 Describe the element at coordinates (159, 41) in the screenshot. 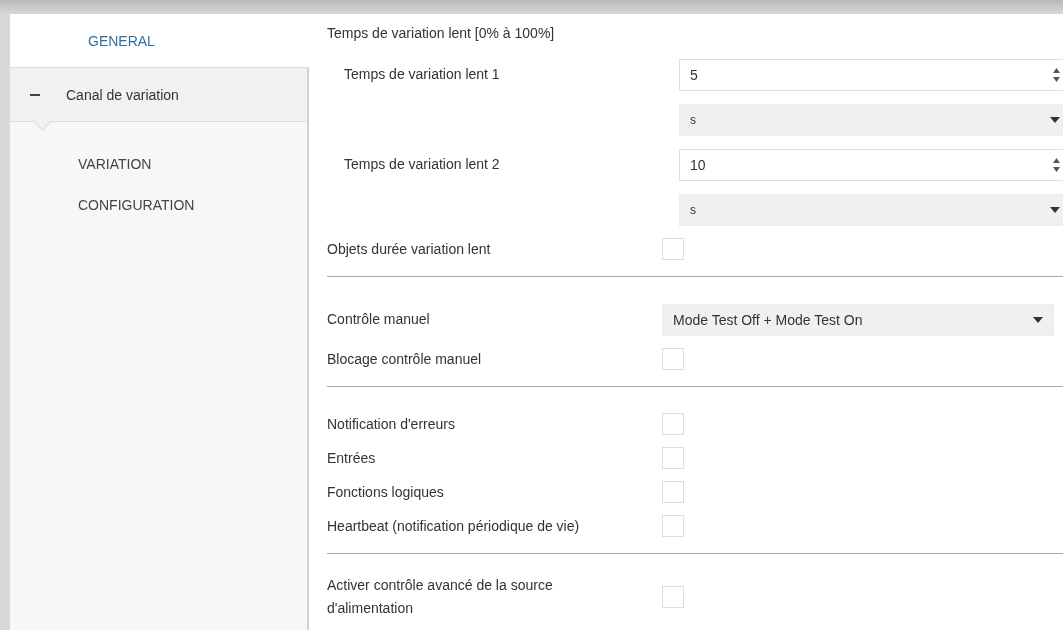

I see `sidebar-tab: GENERAL` at that location.